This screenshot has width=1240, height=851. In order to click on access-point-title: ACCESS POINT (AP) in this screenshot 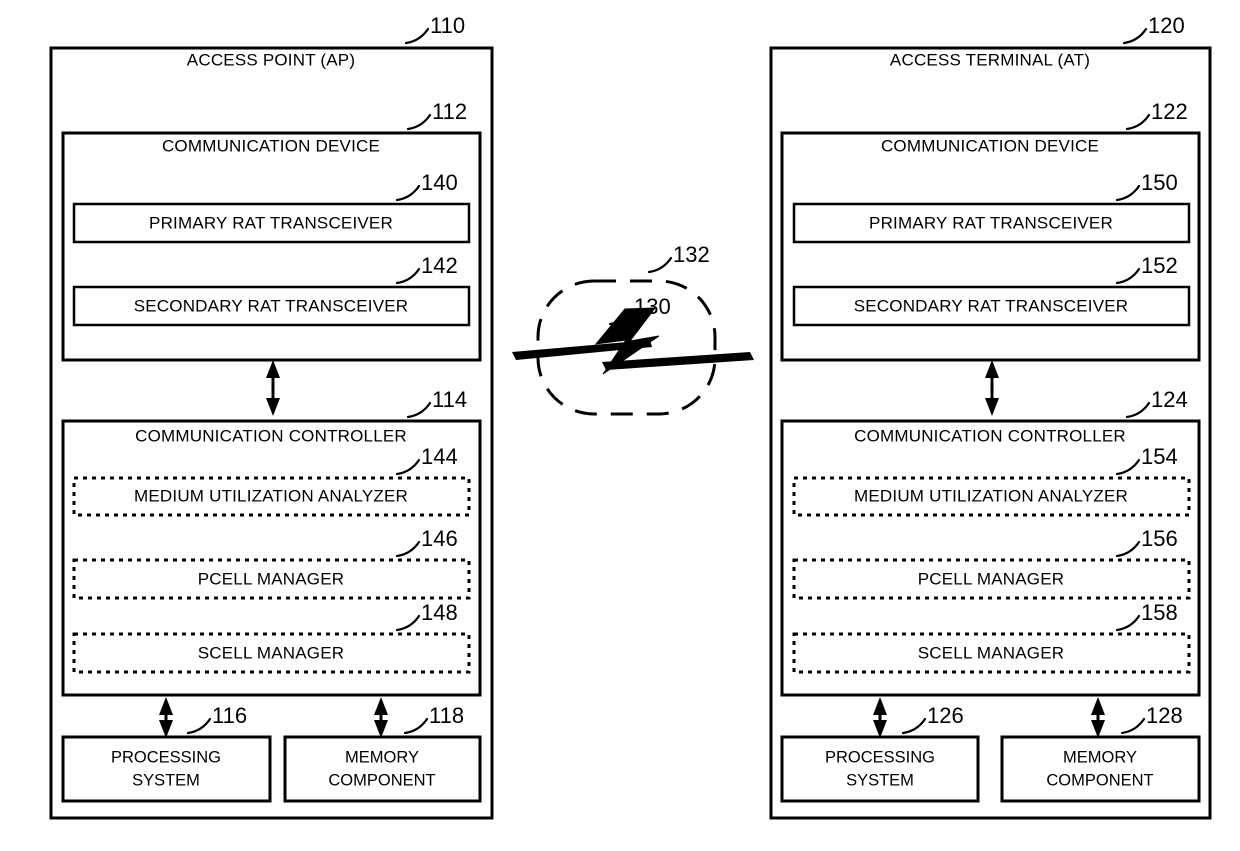, I will do `click(271, 59)`.